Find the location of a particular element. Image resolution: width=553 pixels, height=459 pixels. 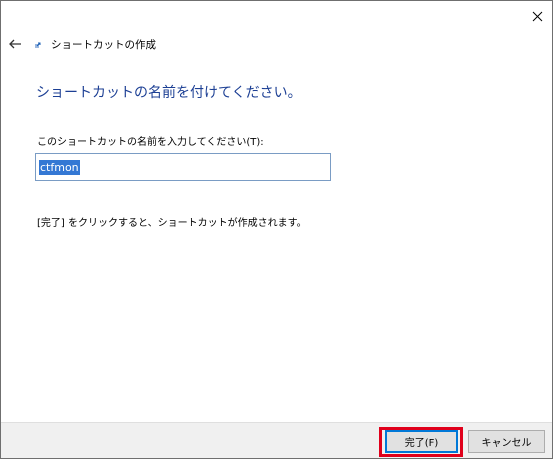

cancel-button: キャンセル is located at coordinates (506, 441).